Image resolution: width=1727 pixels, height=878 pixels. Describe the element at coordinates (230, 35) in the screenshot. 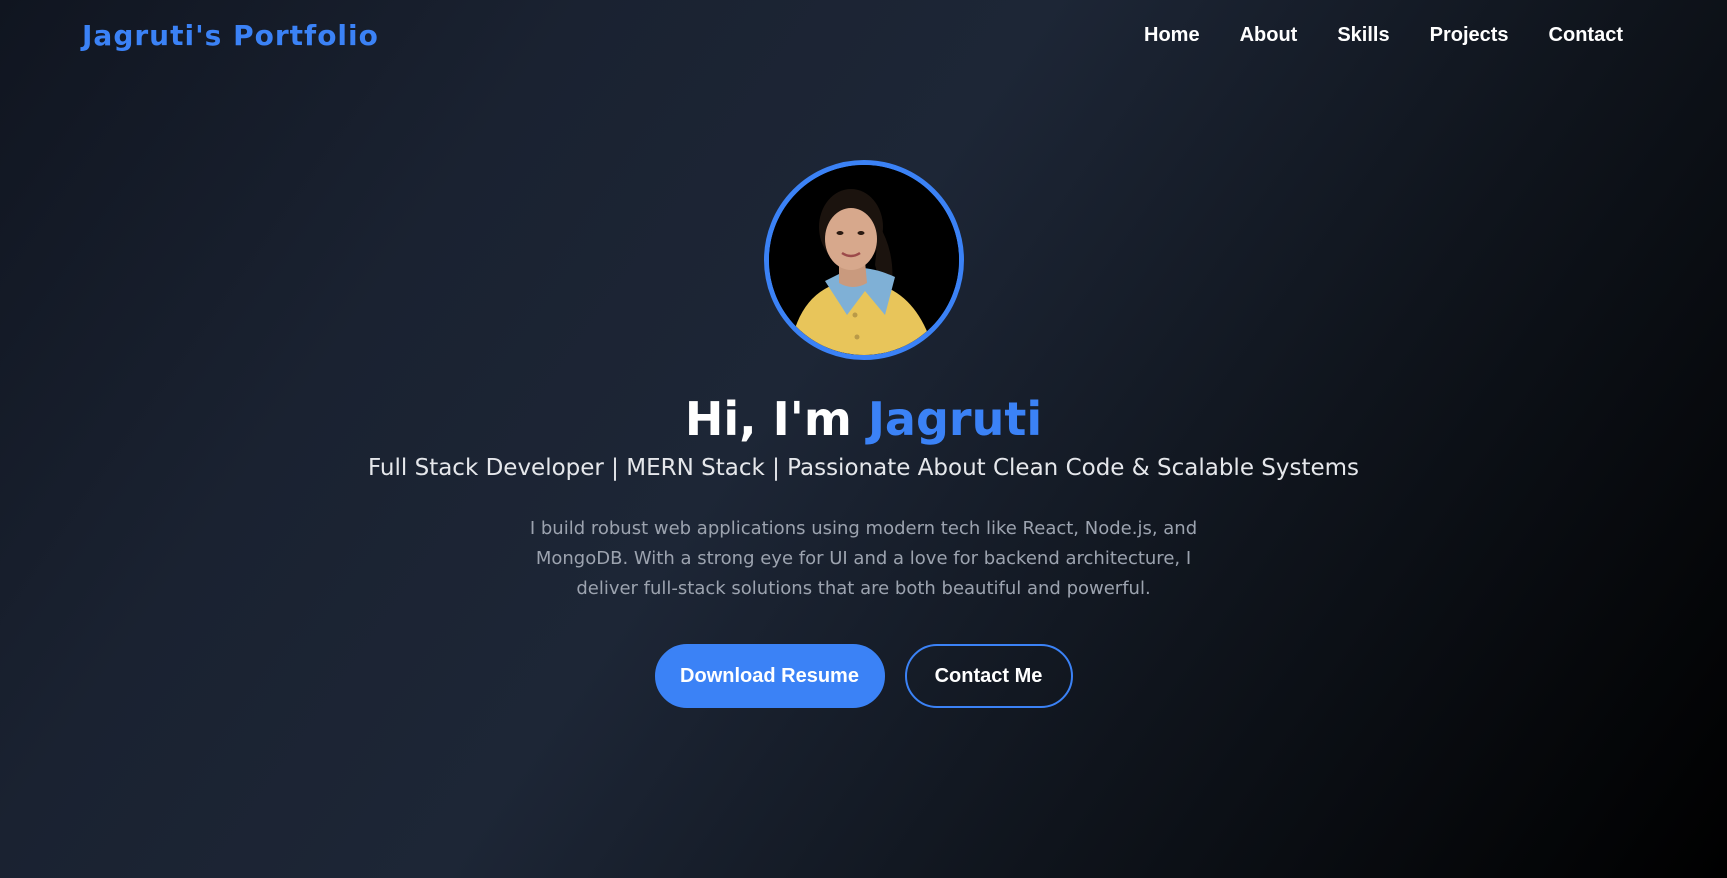

I see `brand-logo-link: Jagruti's Portfolio` at that location.